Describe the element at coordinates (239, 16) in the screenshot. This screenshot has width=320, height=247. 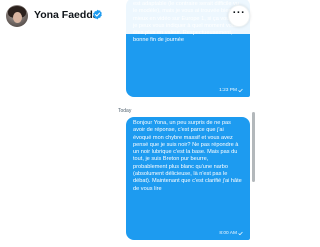
I see `more-options-button: ···` at that location.